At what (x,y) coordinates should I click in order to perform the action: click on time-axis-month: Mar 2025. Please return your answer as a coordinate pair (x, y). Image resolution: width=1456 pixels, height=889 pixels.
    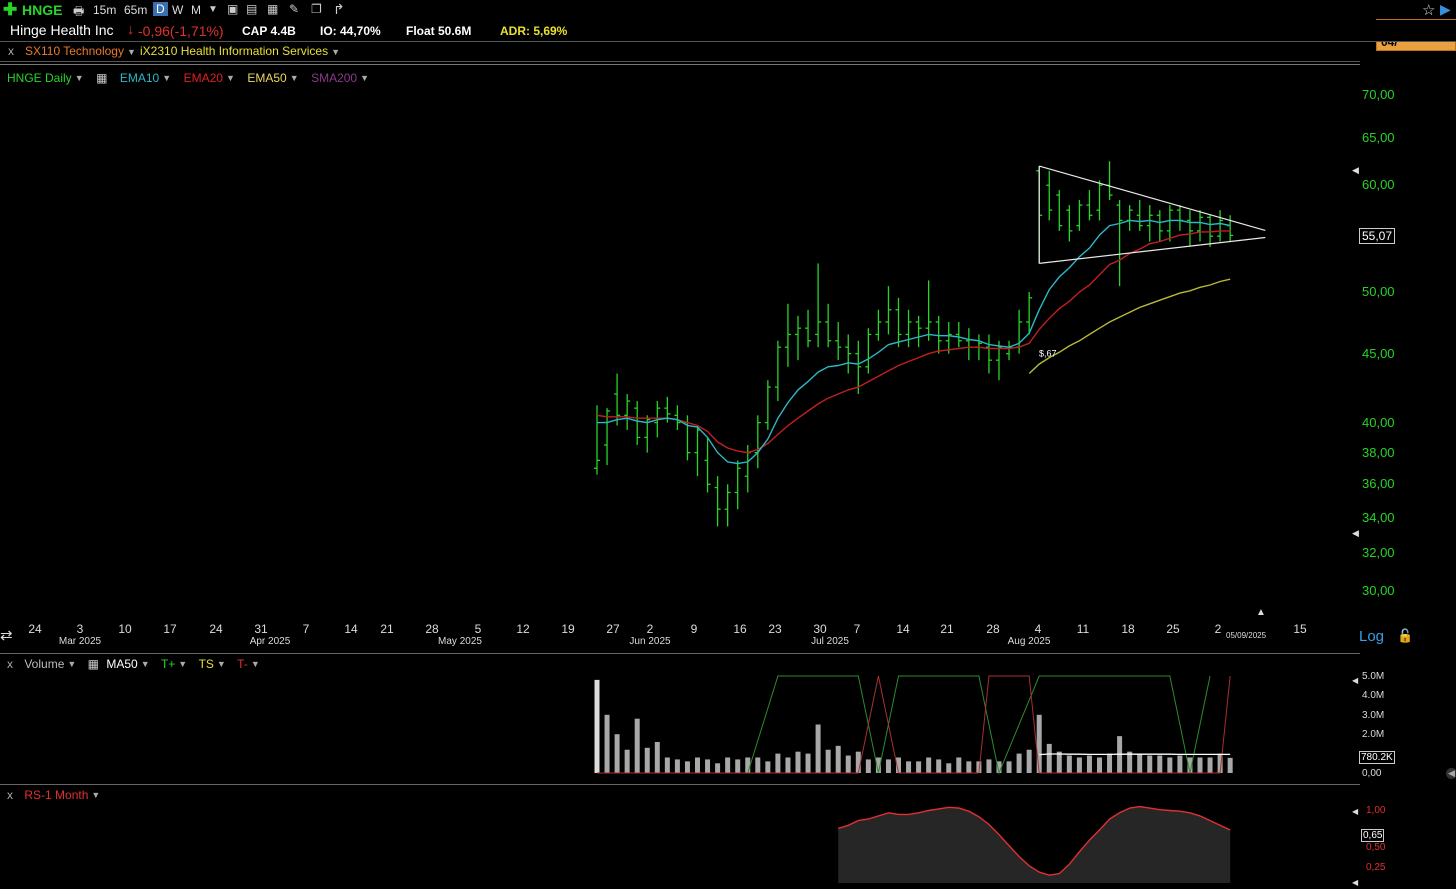
    Looking at the image, I should click on (80, 641).